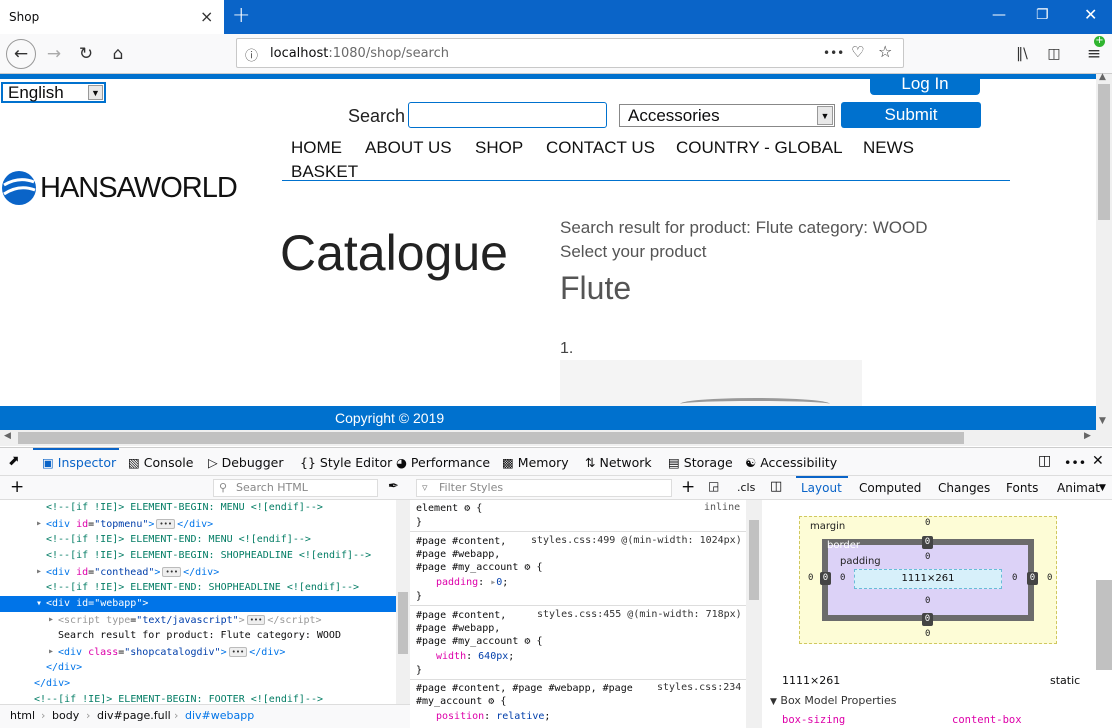 The width and height of the screenshot is (1112, 728). Describe the element at coordinates (842, 578) in the screenshot. I see `padding-left-value: 0` at that location.